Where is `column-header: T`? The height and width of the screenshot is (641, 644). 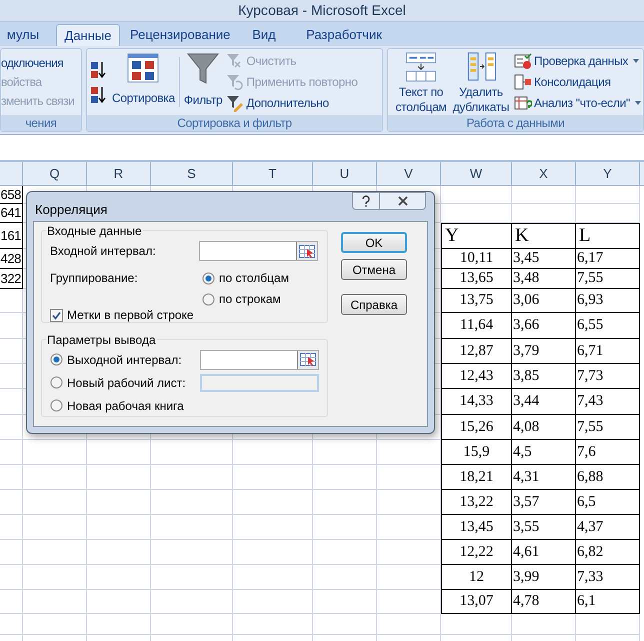 column-header: T is located at coordinates (273, 173).